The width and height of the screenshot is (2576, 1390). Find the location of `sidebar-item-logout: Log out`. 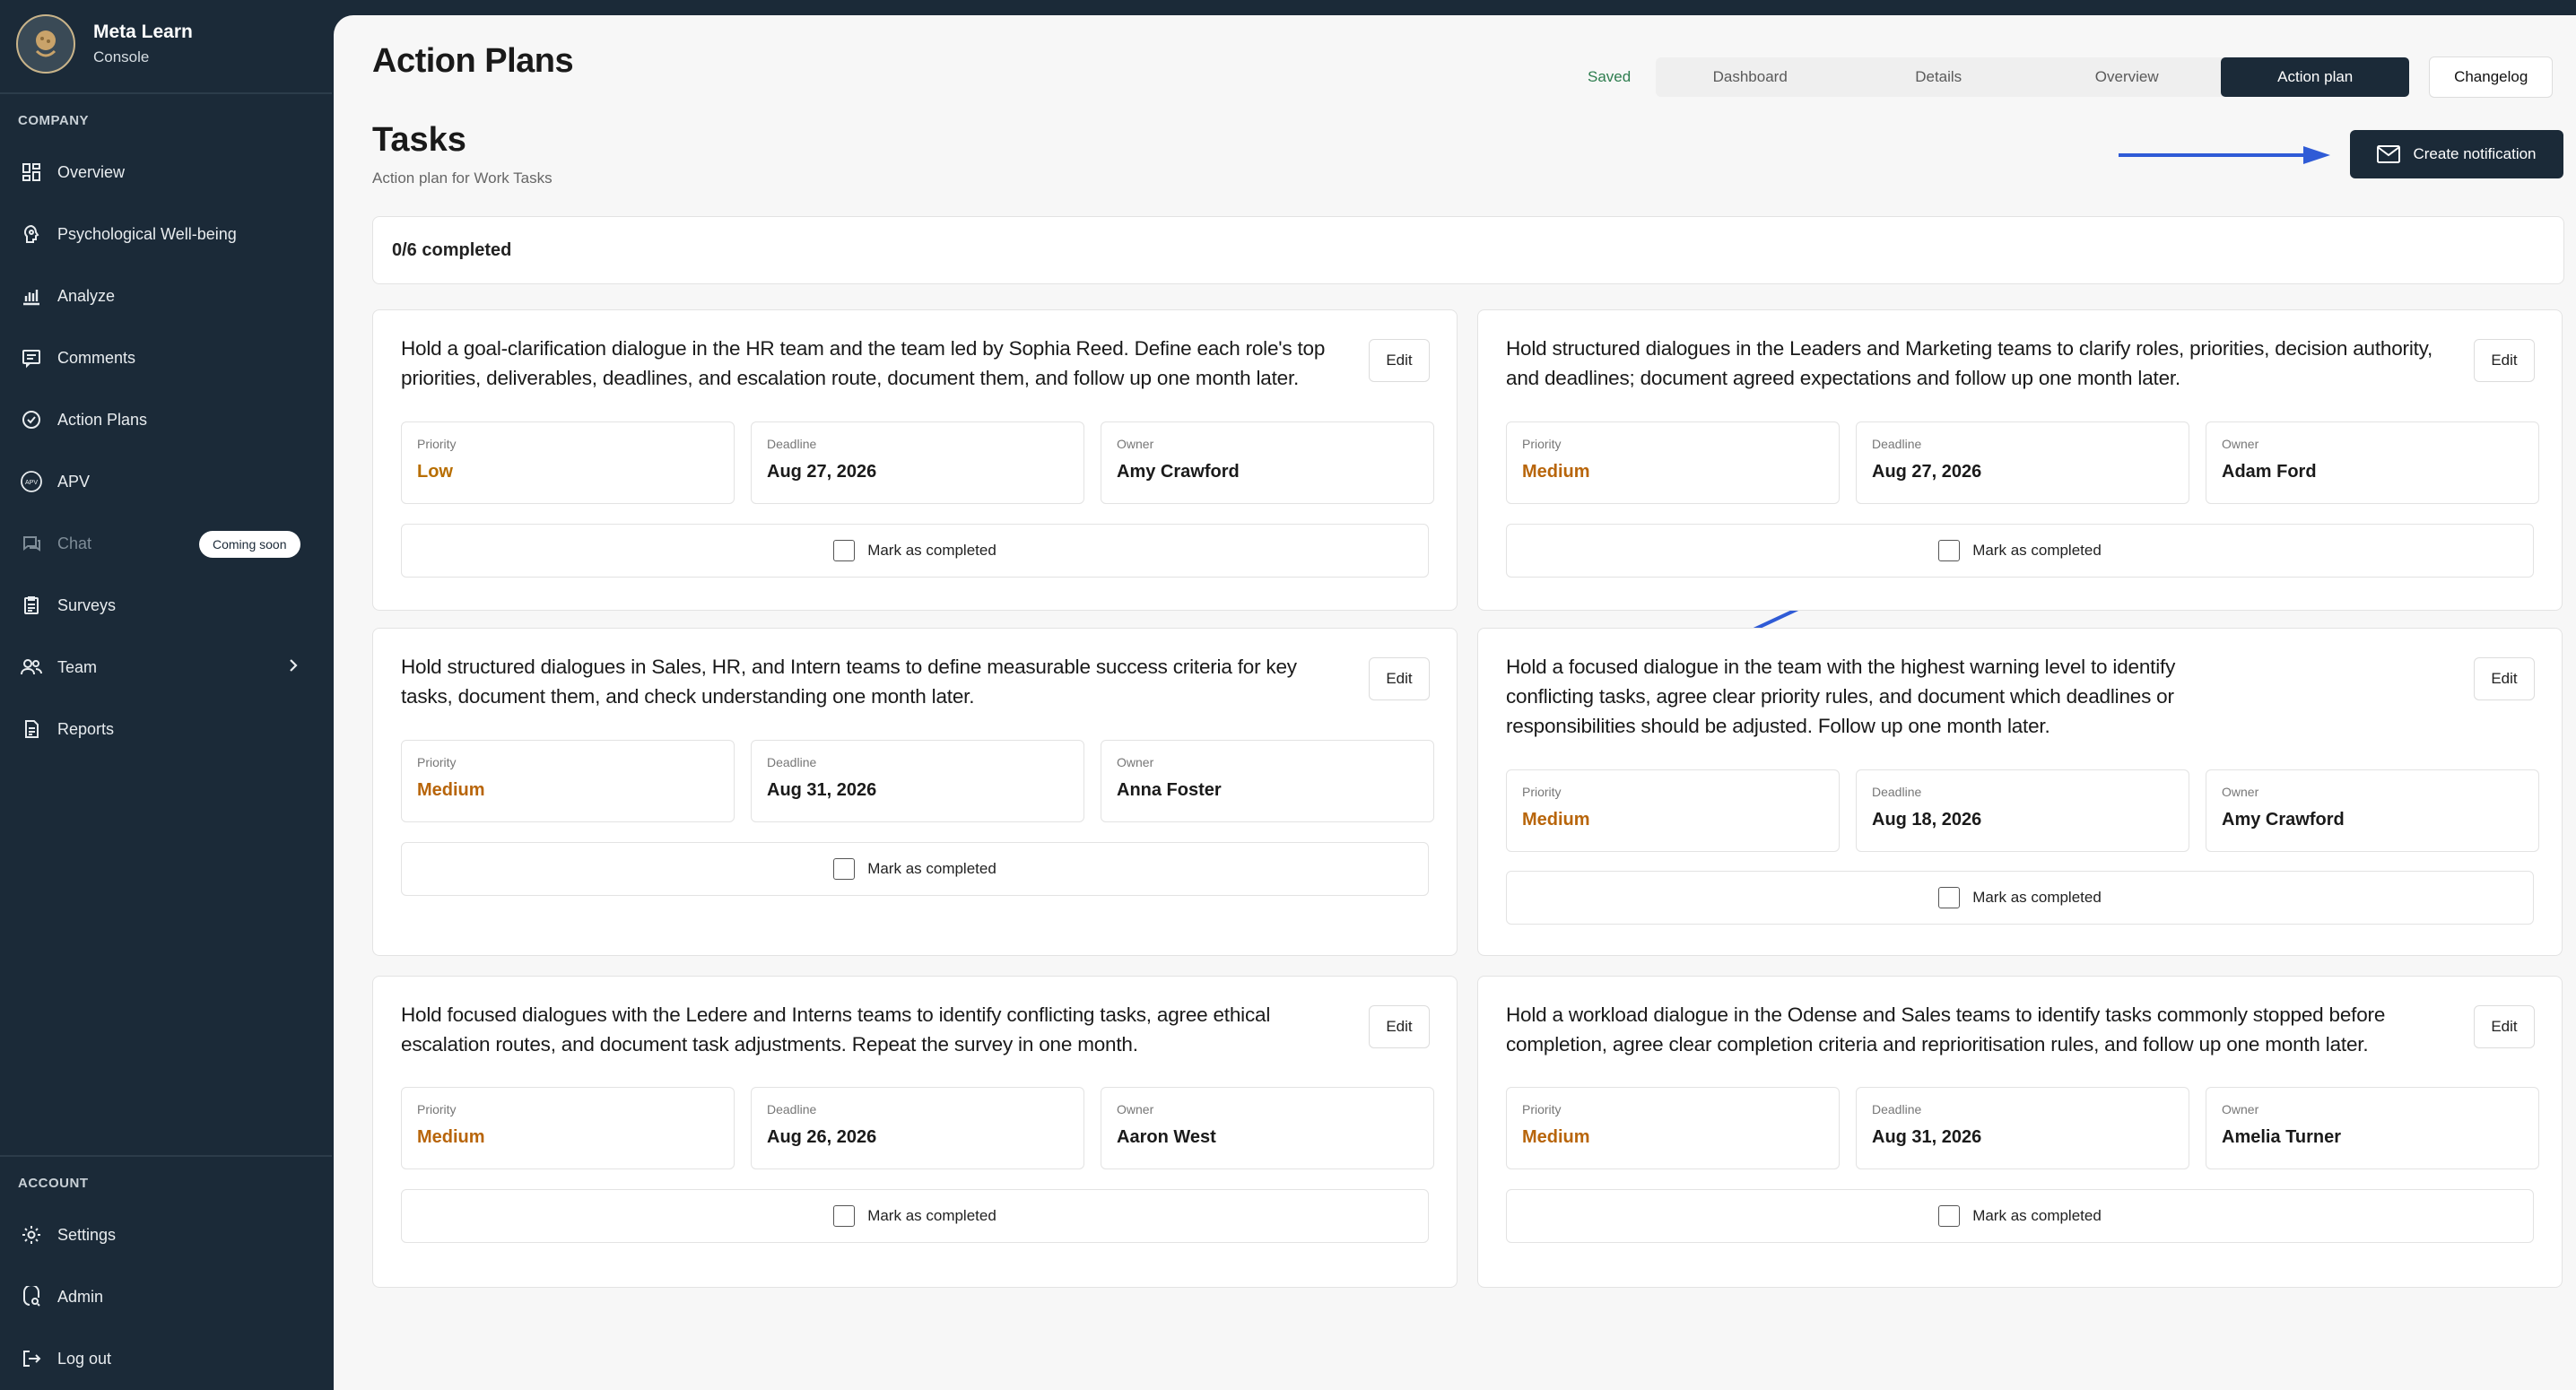

sidebar-item-logout: Log out is located at coordinates (166, 1358).